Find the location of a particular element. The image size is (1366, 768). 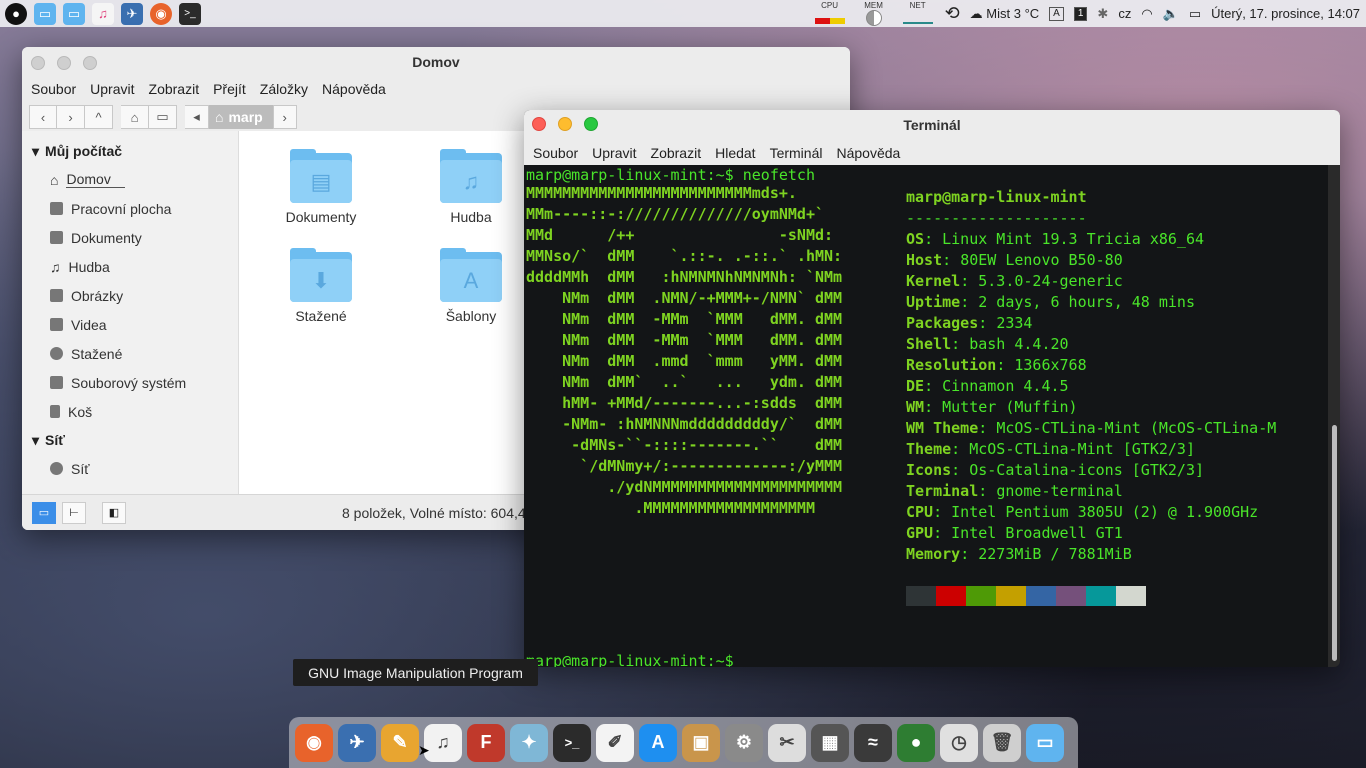

dock-image-viewer-icon: ✈ is located at coordinates (357, 742).